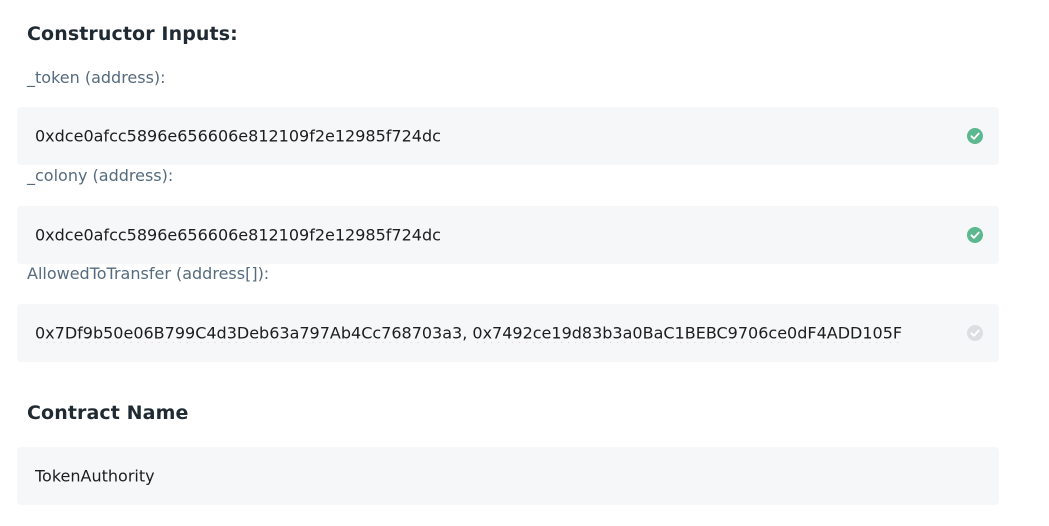  I want to click on contract-name-value: TokenAuthority, so click(497, 476).